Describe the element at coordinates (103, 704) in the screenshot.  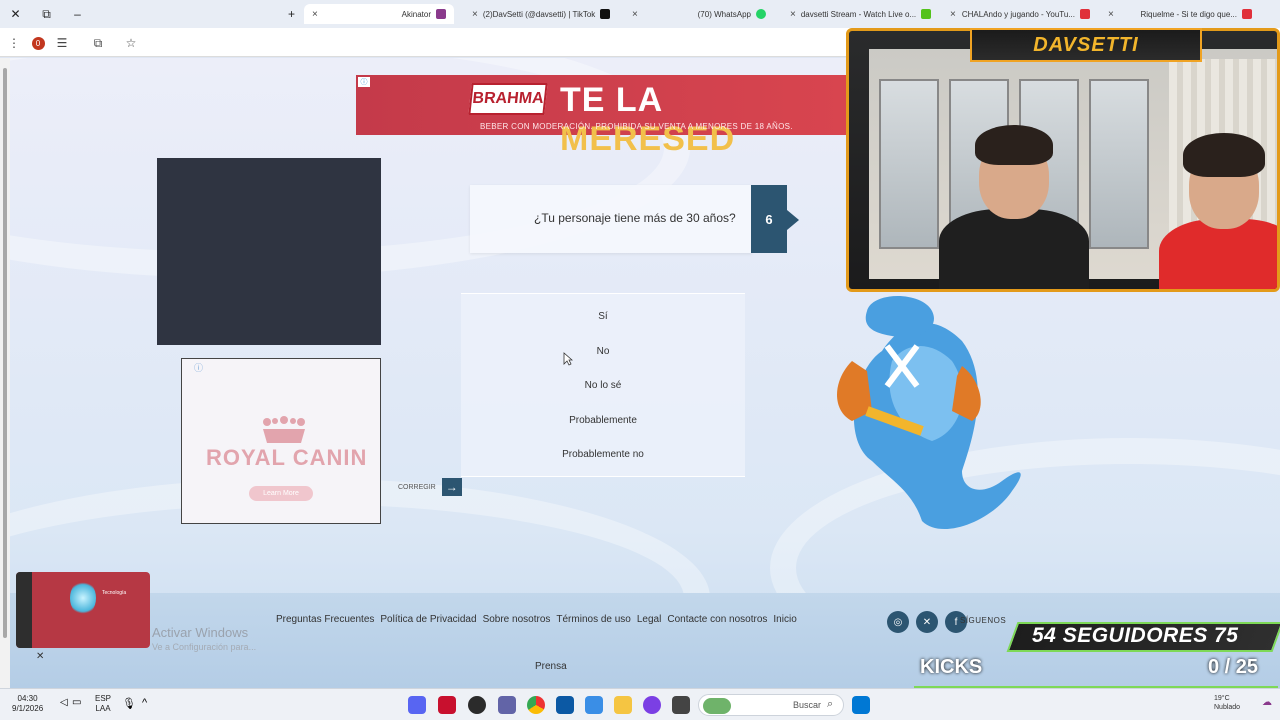
I see `taskbar-language: ESP LAA` at that location.